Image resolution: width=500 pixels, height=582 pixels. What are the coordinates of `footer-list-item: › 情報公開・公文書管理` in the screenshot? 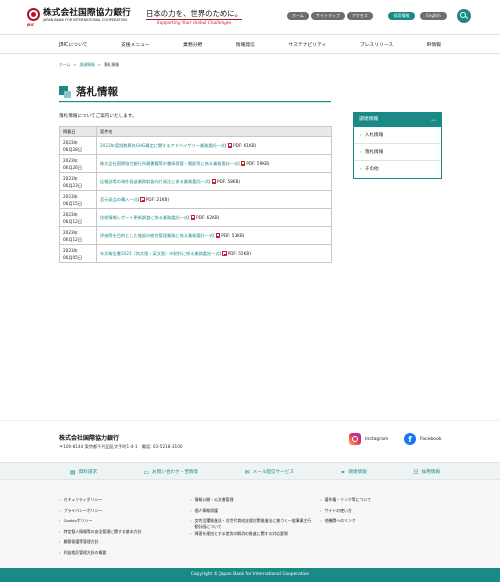 It's located at (251, 500).